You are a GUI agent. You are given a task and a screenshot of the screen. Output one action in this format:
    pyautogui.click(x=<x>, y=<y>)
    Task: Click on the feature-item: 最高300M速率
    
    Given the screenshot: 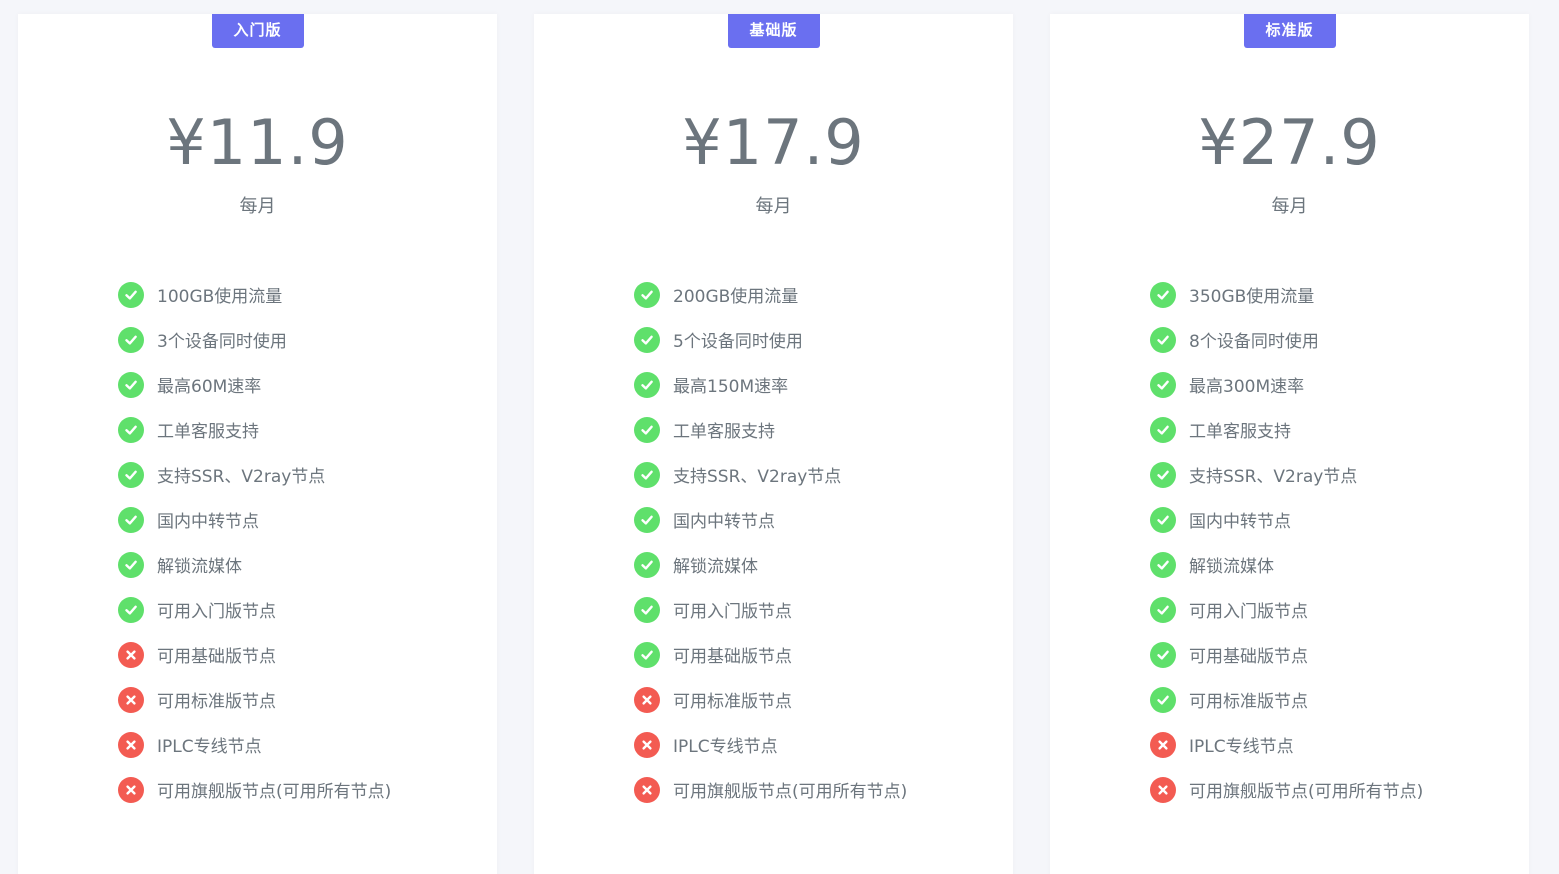 What is the action you would take?
    pyautogui.click(x=1286, y=384)
    